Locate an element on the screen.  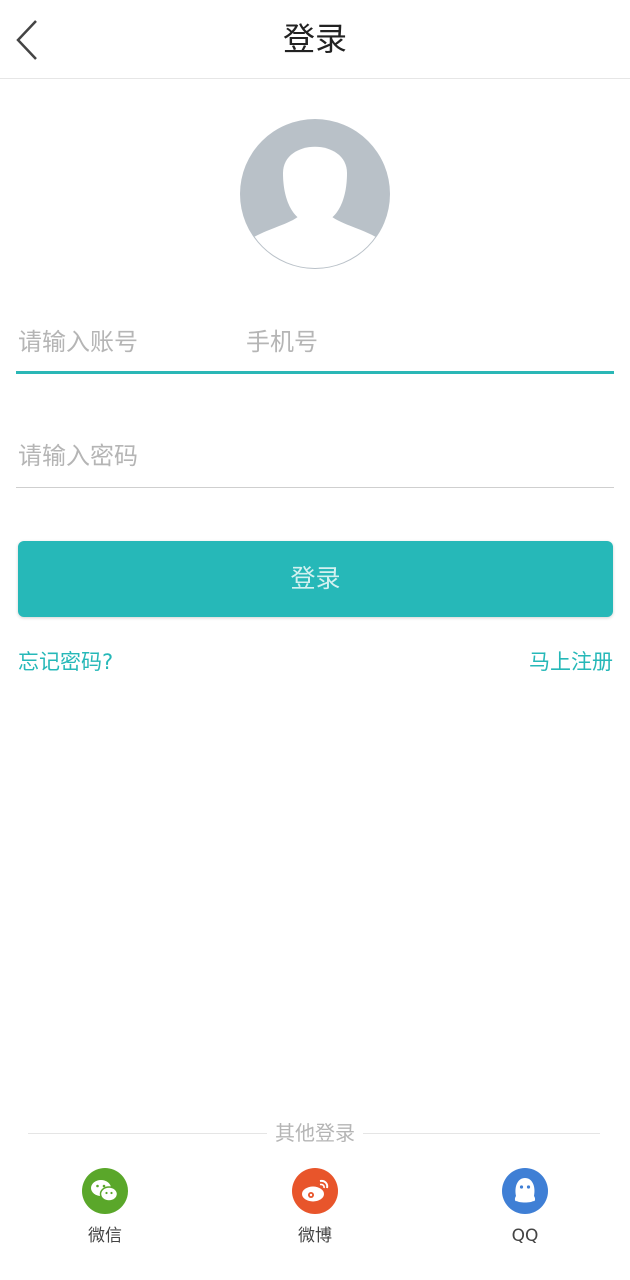
weibo-label: 微博 is located at coordinates (315, 1236).